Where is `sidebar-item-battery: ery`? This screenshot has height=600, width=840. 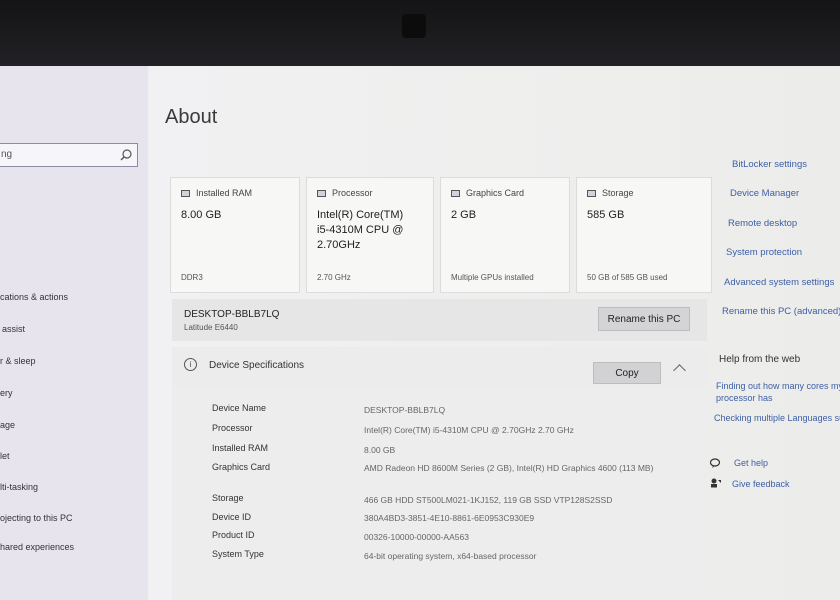
sidebar-item-battery: ery is located at coordinates (6, 393).